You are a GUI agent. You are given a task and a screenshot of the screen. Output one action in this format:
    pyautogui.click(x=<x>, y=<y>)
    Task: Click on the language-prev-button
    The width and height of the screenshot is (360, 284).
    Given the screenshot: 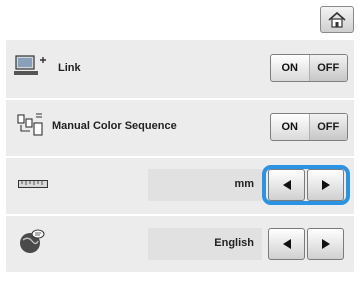 What is the action you would take?
    pyautogui.click(x=286, y=244)
    